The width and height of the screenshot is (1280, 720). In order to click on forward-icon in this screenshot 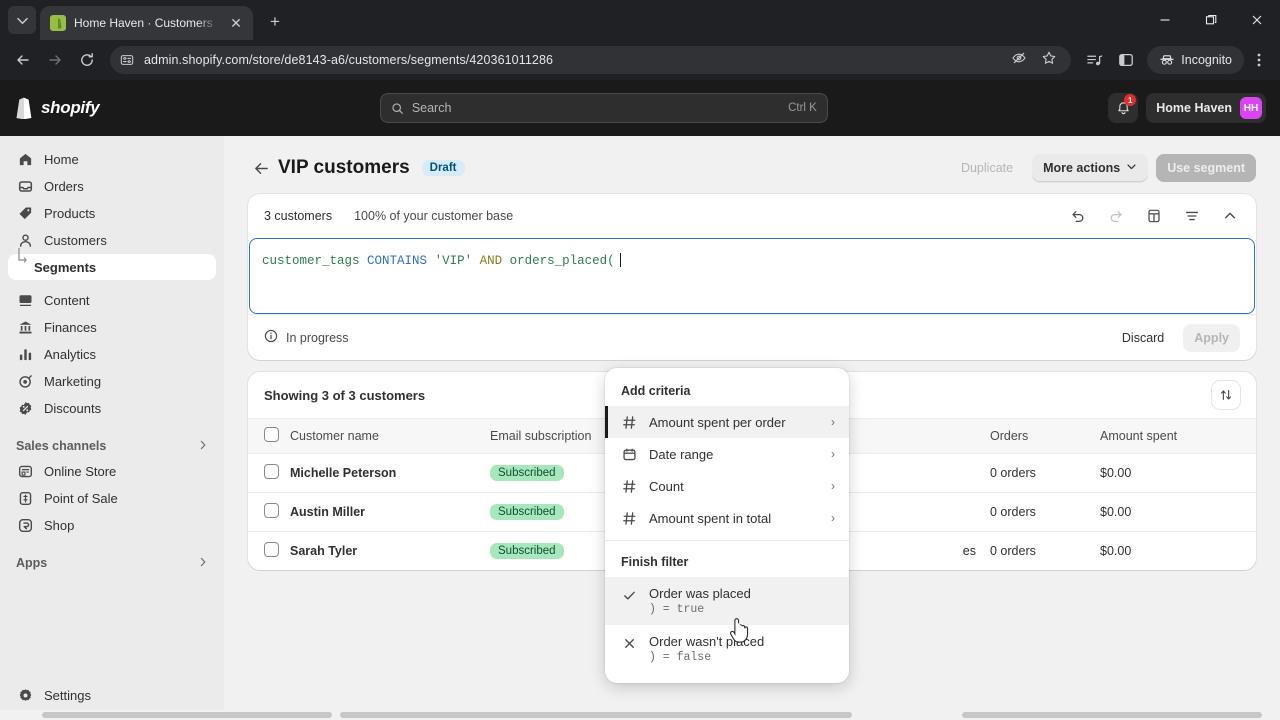, I will do `click(55, 60)`.